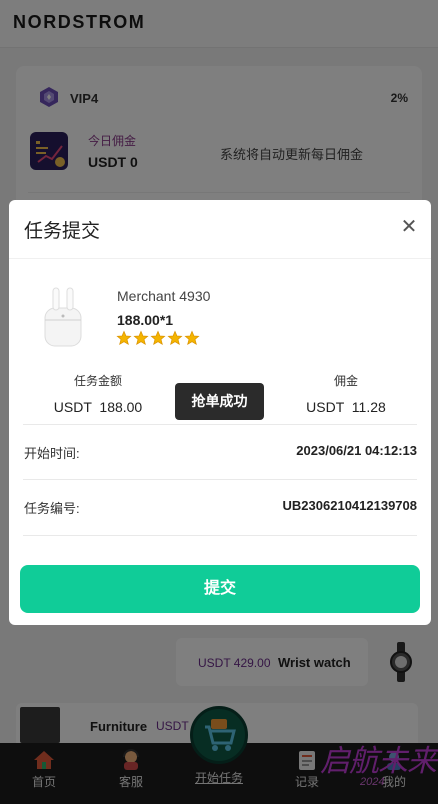 The width and height of the screenshot is (438, 804). I want to click on task-amount-label: 任务金额, so click(97, 381).